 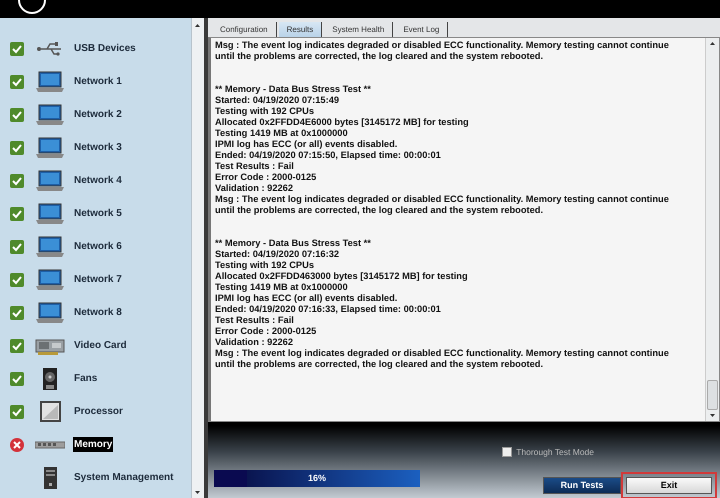 What do you see at coordinates (50, 346) in the screenshot?
I see `graphics-card-icon` at bounding box center [50, 346].